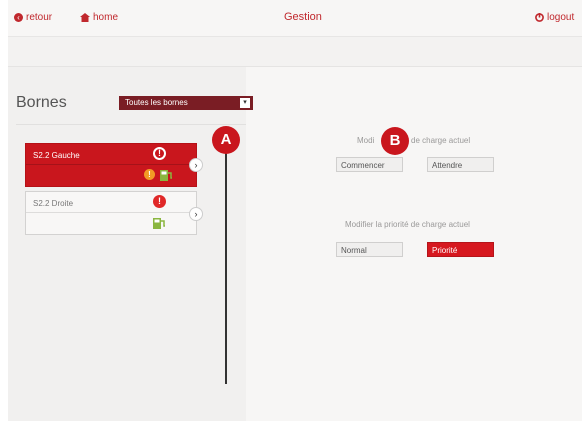  What do you see at coordinates (85, 17) in the screenshot?
I see `home-icon` at bounding box center [85, 17].